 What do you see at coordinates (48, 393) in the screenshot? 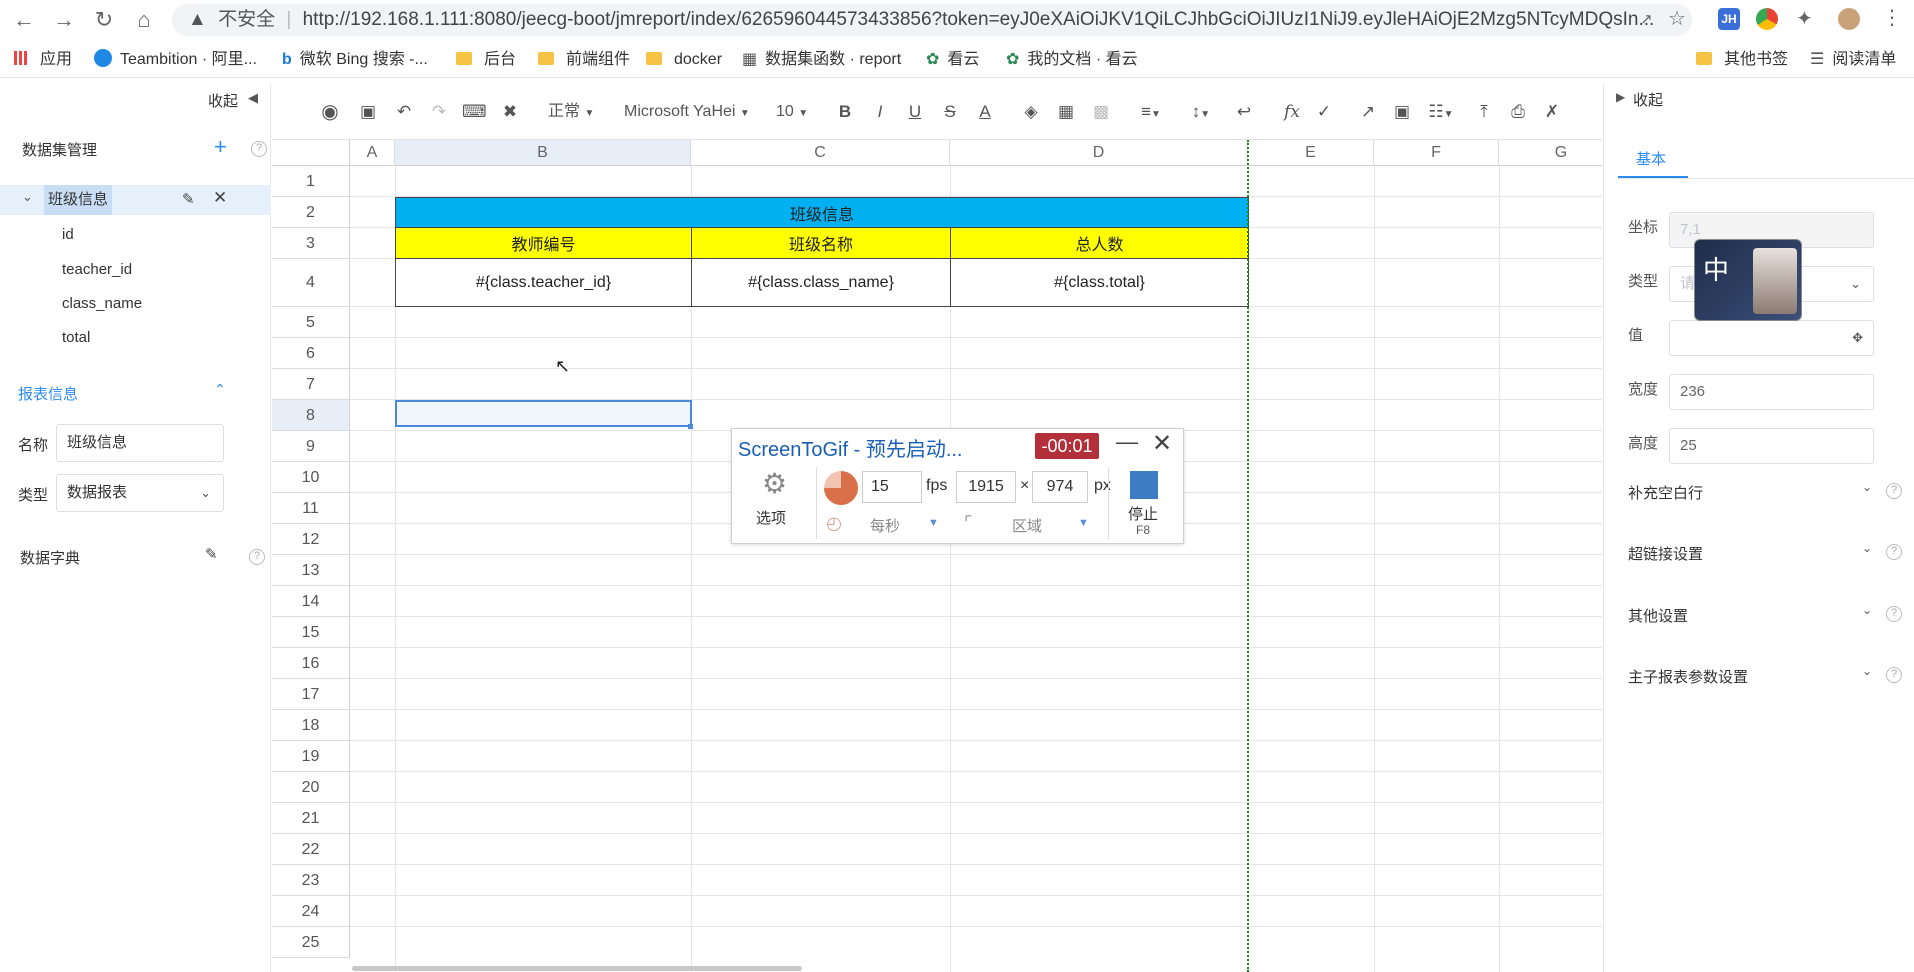
I see `report-info-title: 报表信息` at bounding box center [48, 393].